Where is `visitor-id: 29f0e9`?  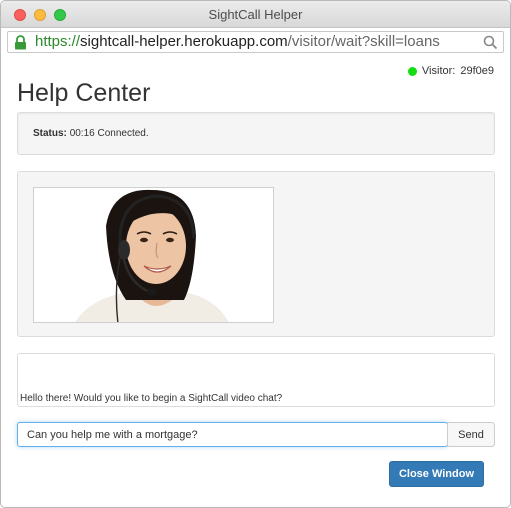
visitor-id: 29f0e9 is located at coordinates (477, 71).